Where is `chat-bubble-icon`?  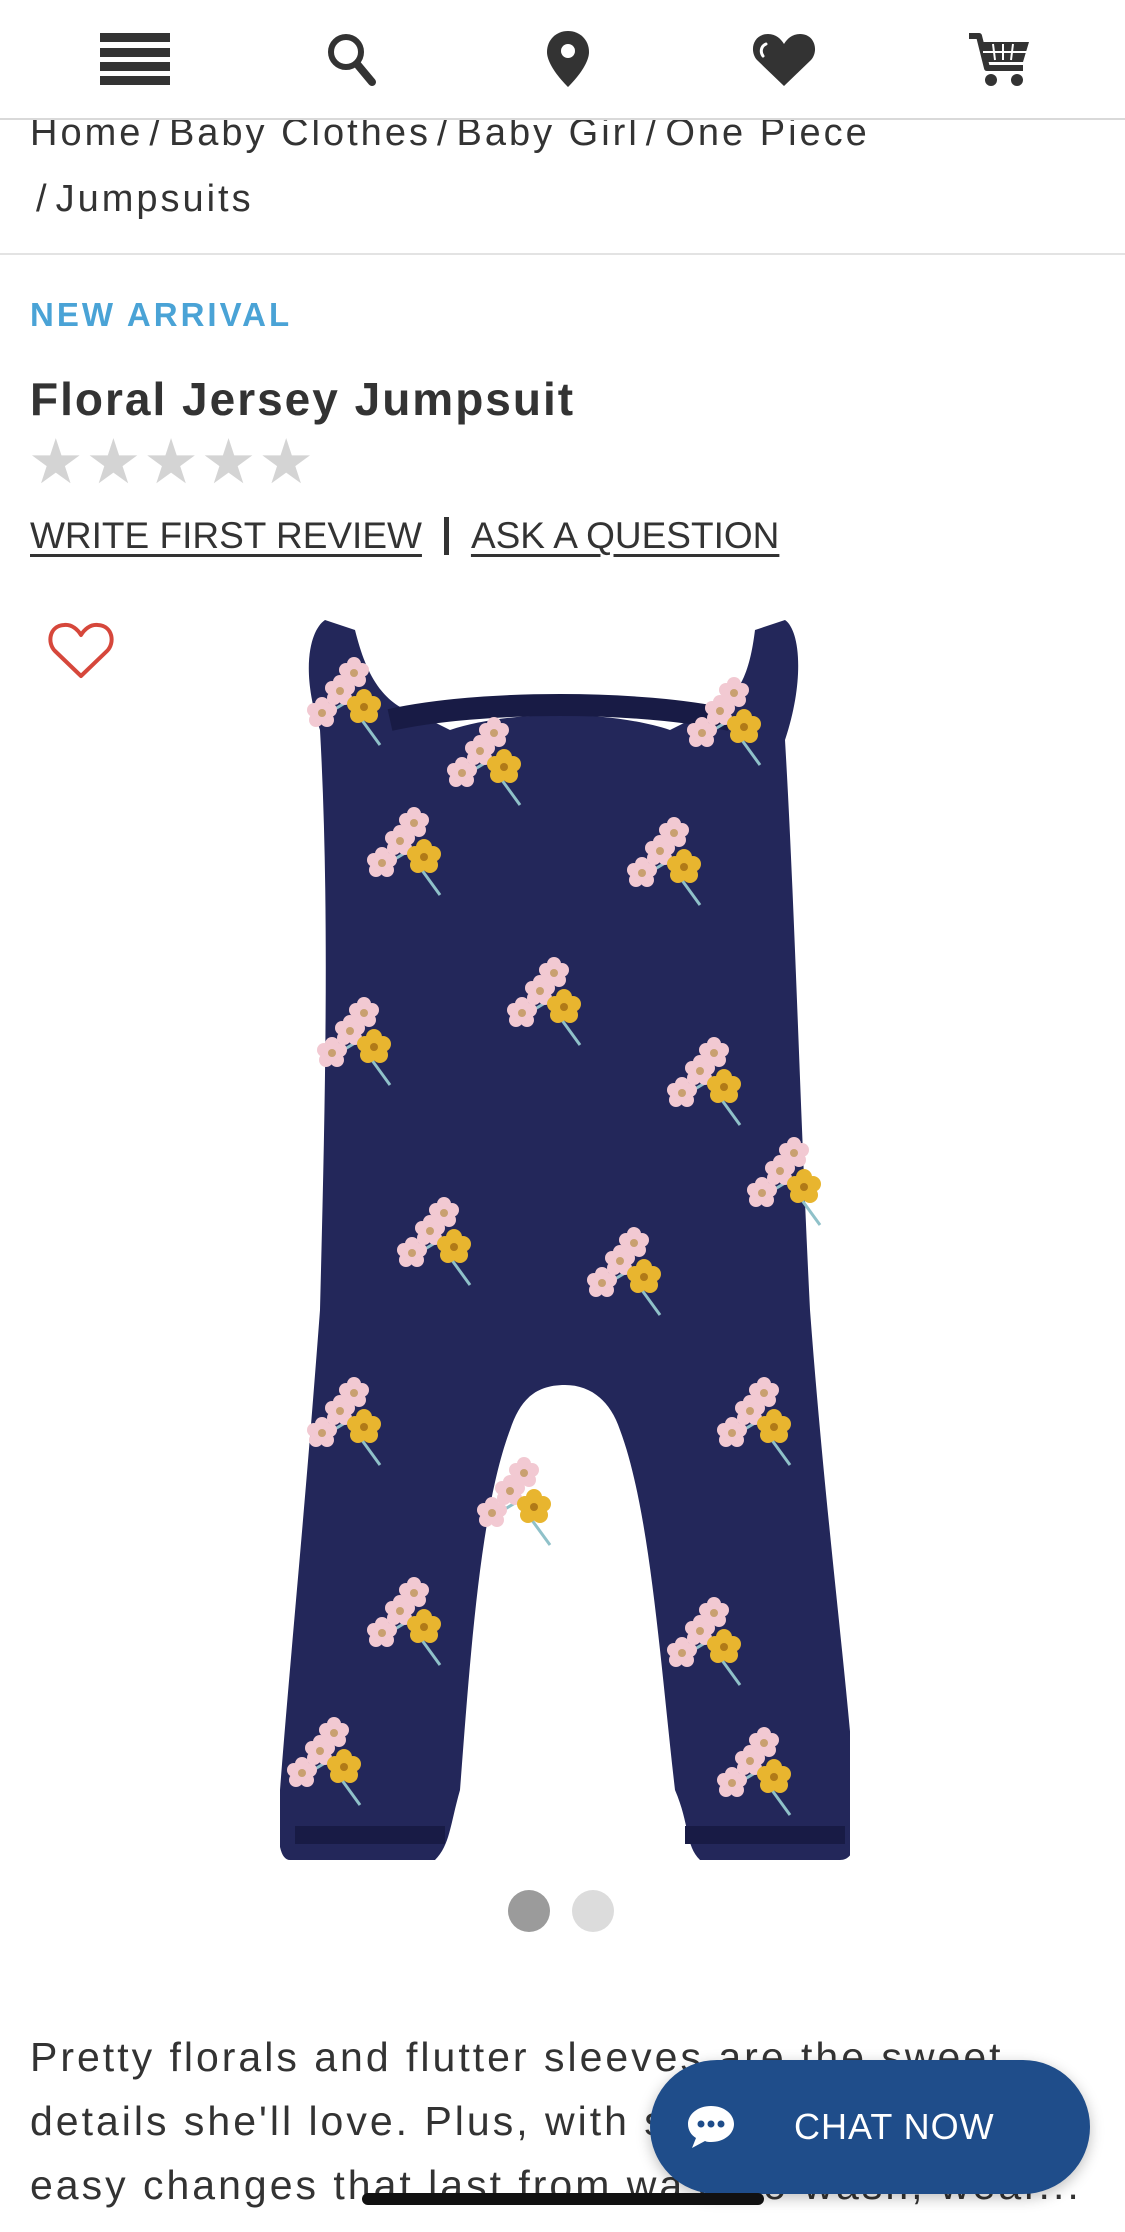 chat-bubble-icon is located at coordinates (711, 2127).